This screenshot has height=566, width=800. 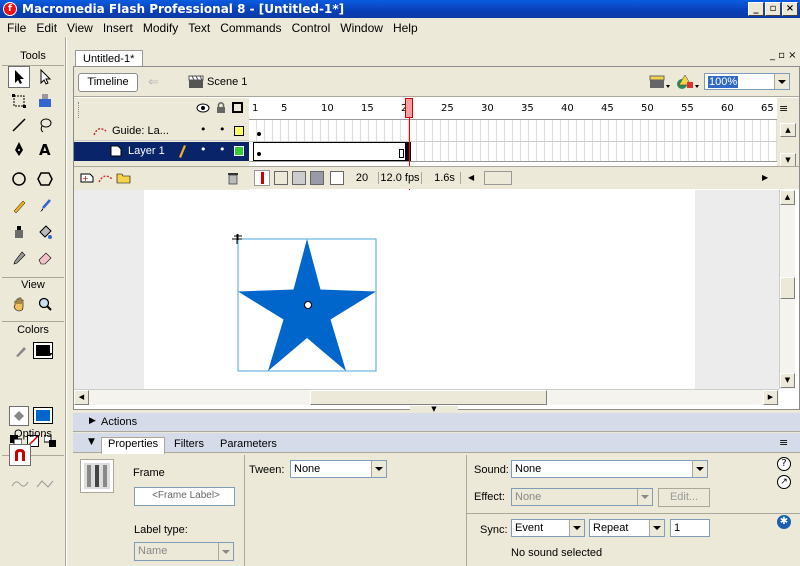 What do you see at coordinates (19, 101) in the screenshot?
I see `free-transform-tool-icon` at bounding box center [19, 101].